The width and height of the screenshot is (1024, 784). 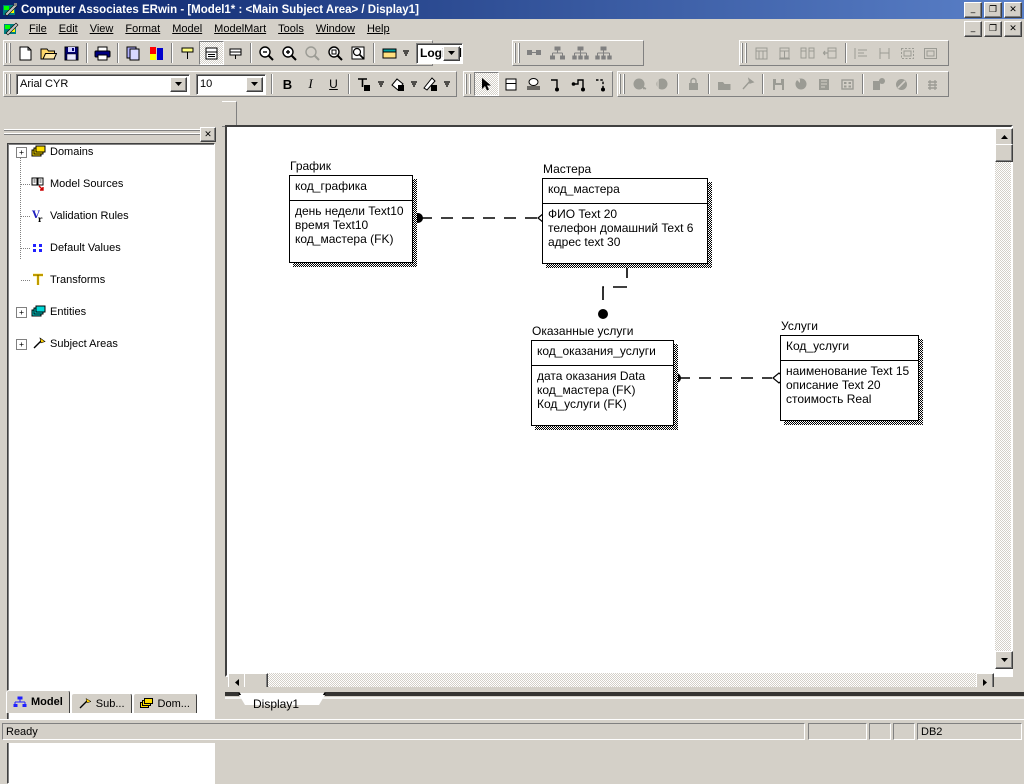 What do you see at coordinates (579, 84) in the screenshot?
I see `many-to-many-relationship-icon` at bounding box center [579, 84].